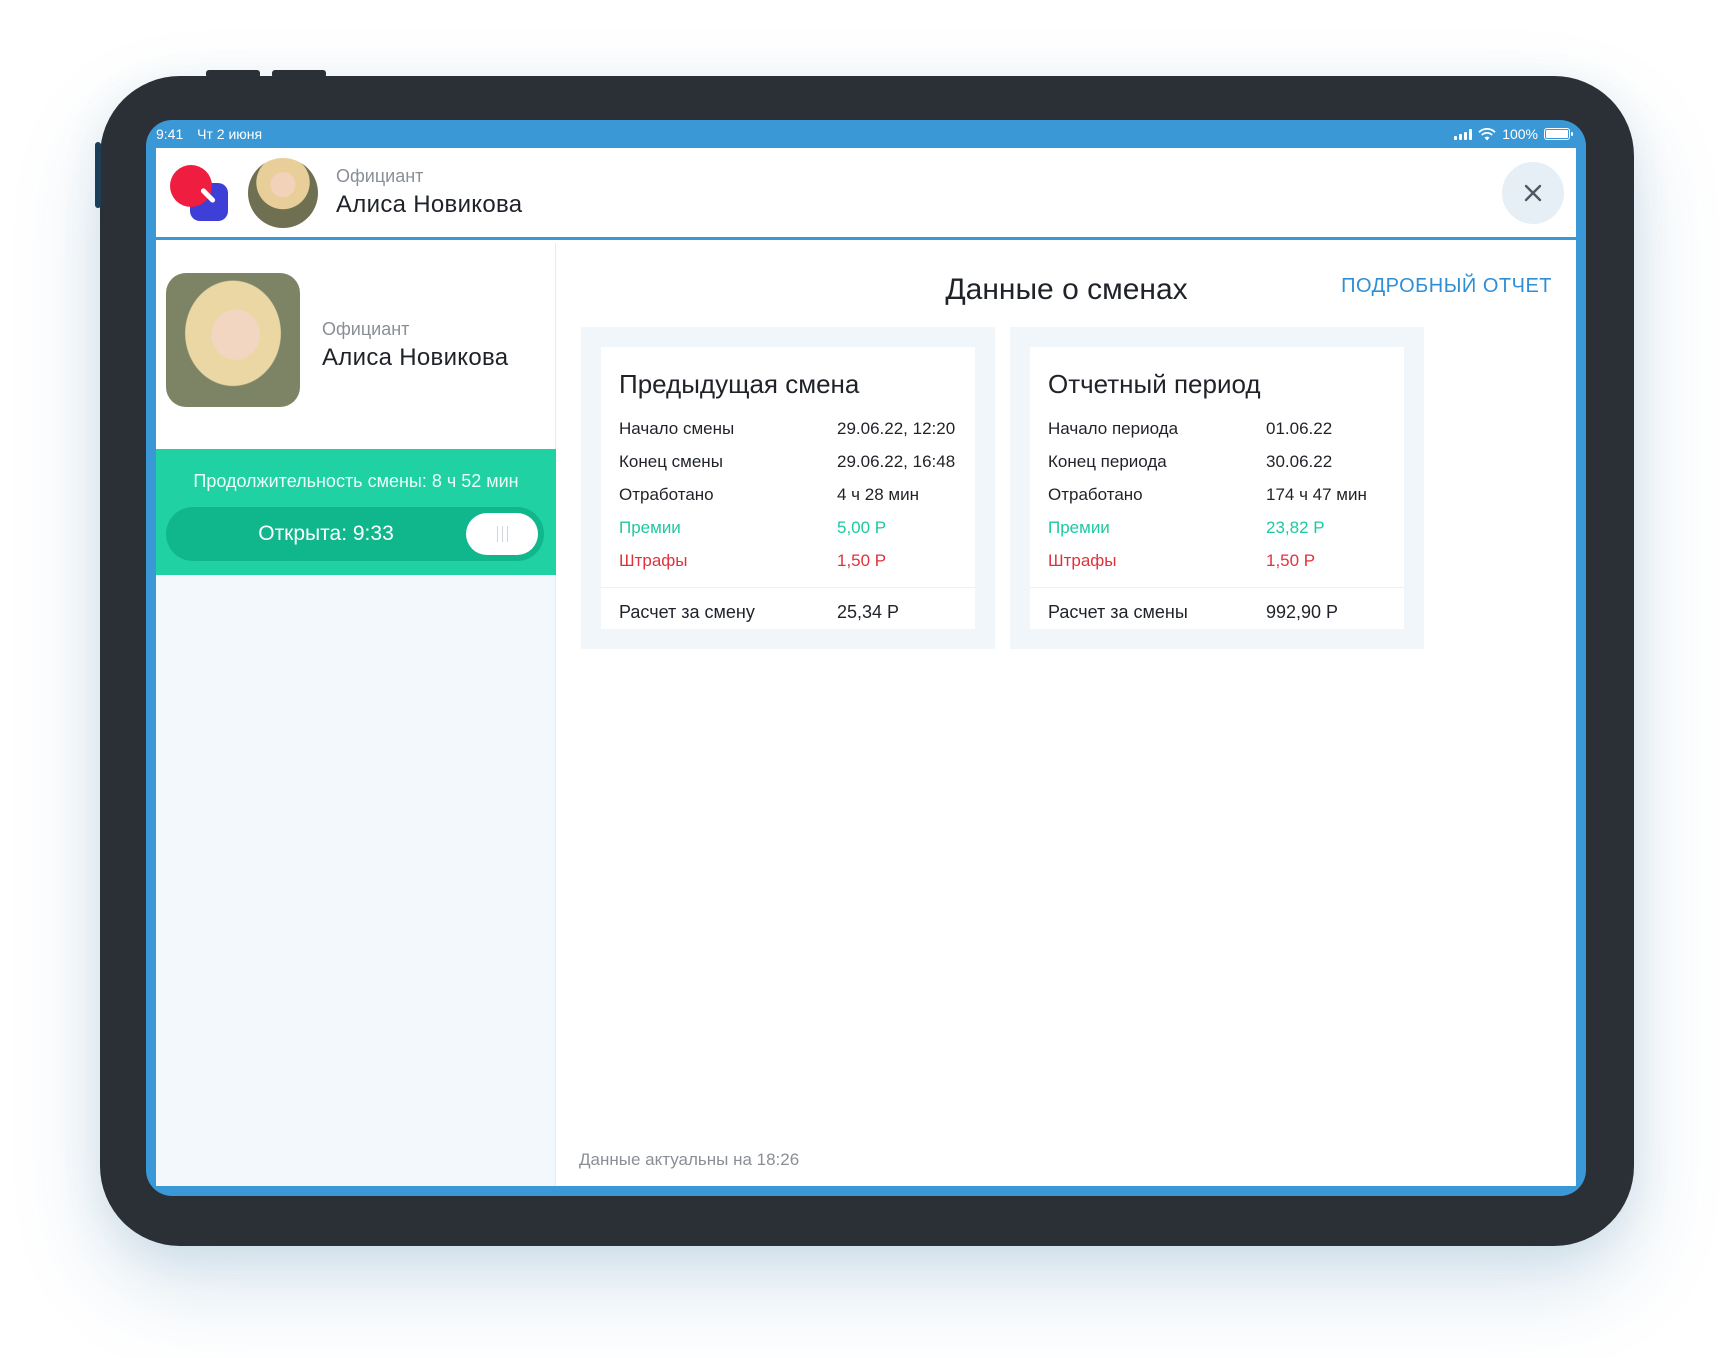 The image size is (1722, 1358). What do you see at coordinates (1217, 428) in the screenshot?
I see `stat-row: Начало периода 01.06.22` at bounding box center [1217, 428].